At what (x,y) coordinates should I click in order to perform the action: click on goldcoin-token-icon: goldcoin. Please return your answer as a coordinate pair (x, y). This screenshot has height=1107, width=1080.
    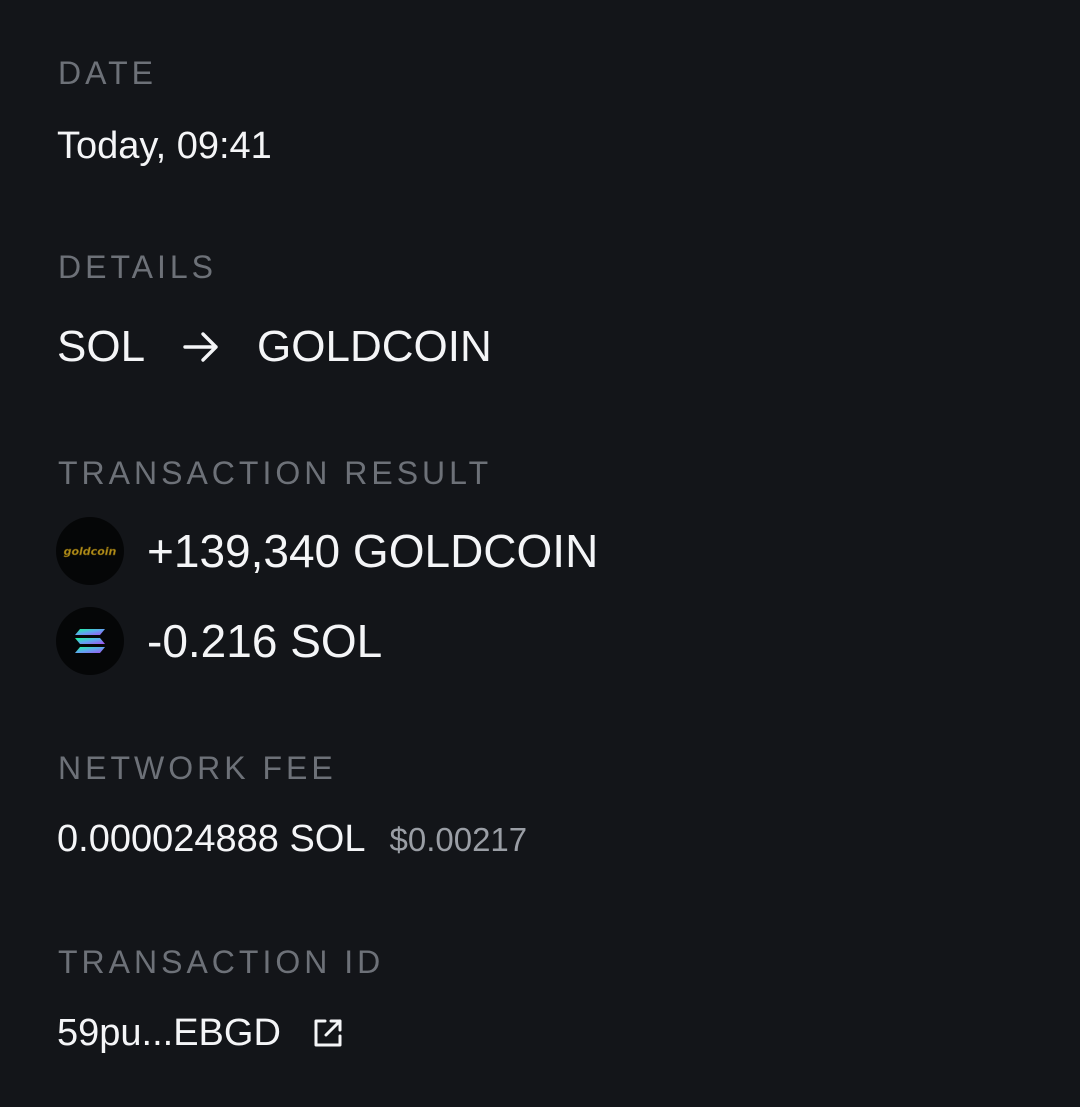
    Looking at the image, I should click on (90, 551).